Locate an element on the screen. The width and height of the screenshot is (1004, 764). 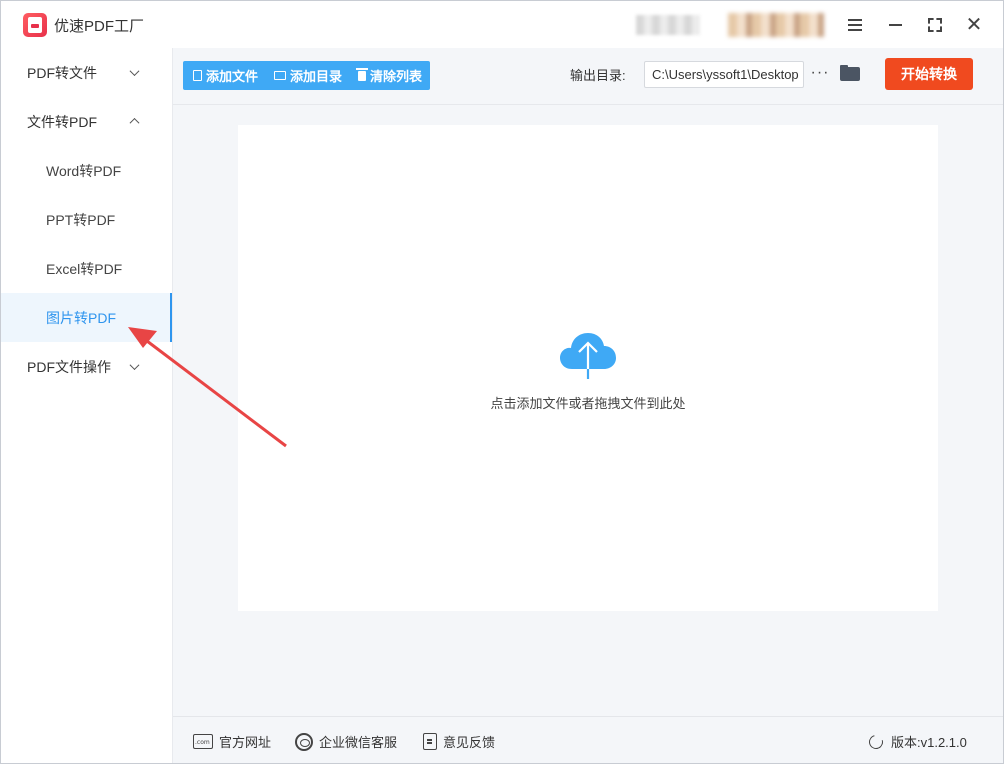
wechat-support-link: 企业微信客服 is located at coordinates (346, 741).